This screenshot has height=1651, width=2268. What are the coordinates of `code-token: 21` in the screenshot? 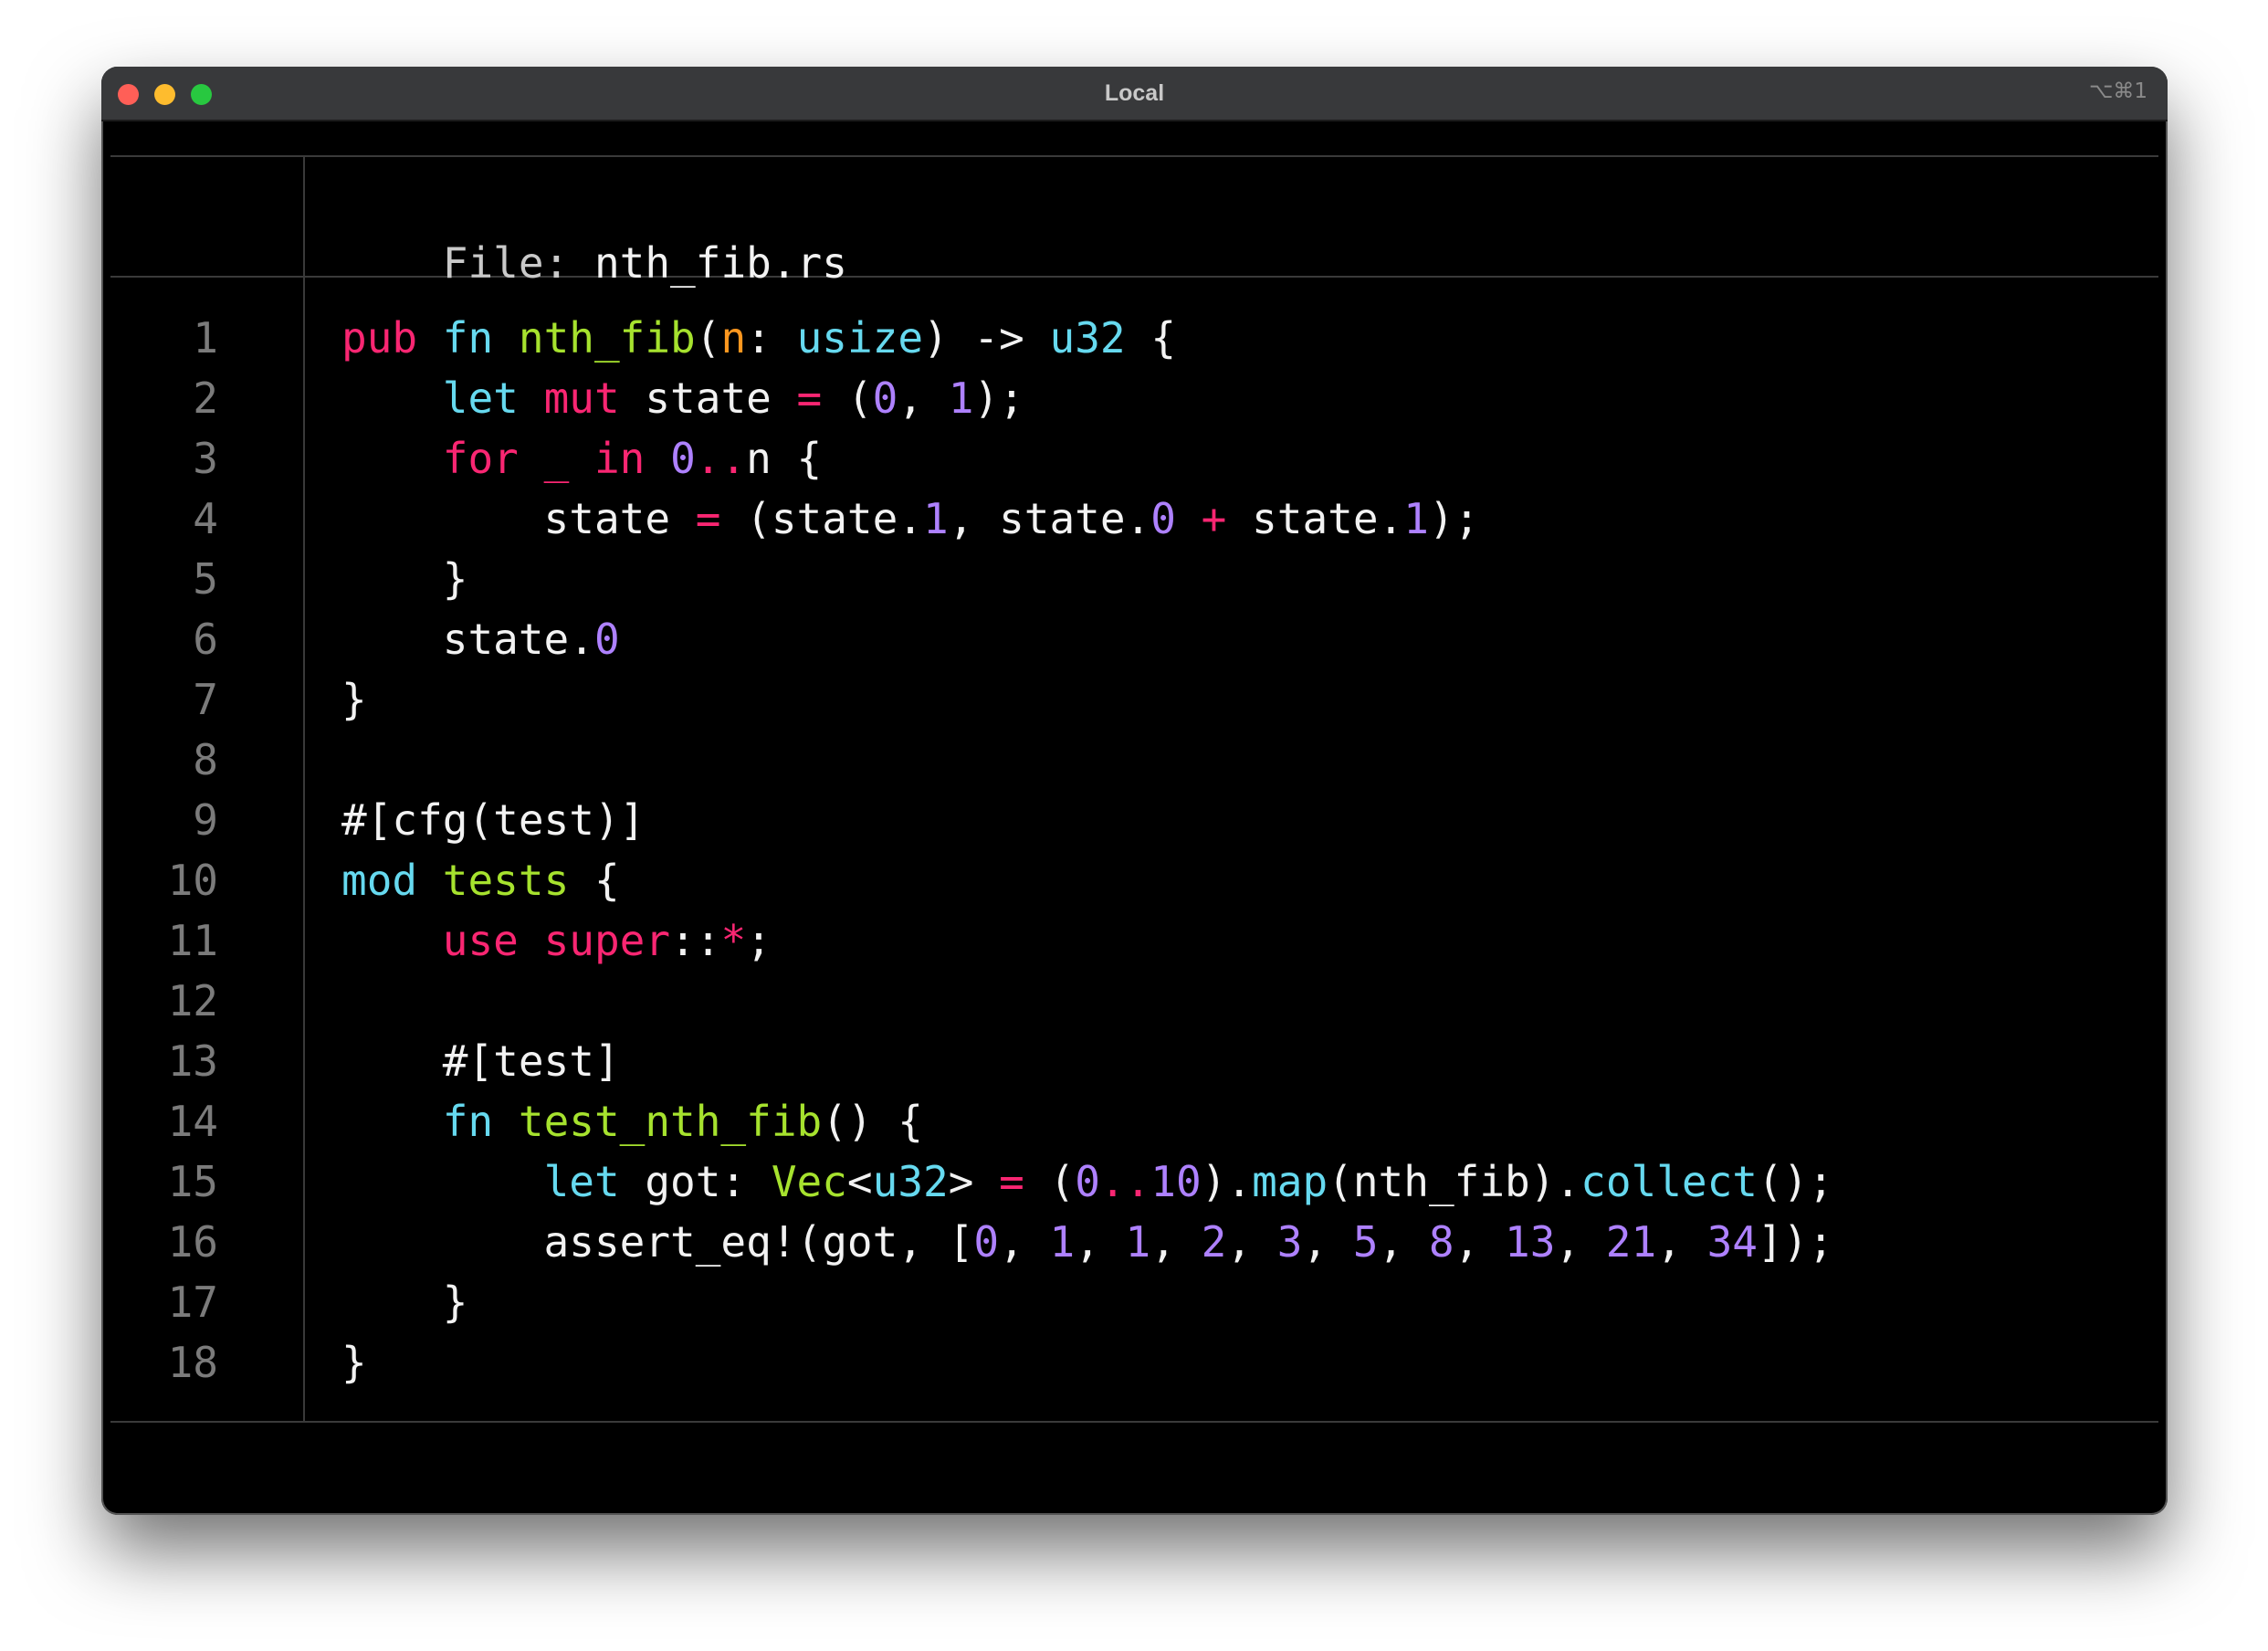 It's located at (1631, 1242).